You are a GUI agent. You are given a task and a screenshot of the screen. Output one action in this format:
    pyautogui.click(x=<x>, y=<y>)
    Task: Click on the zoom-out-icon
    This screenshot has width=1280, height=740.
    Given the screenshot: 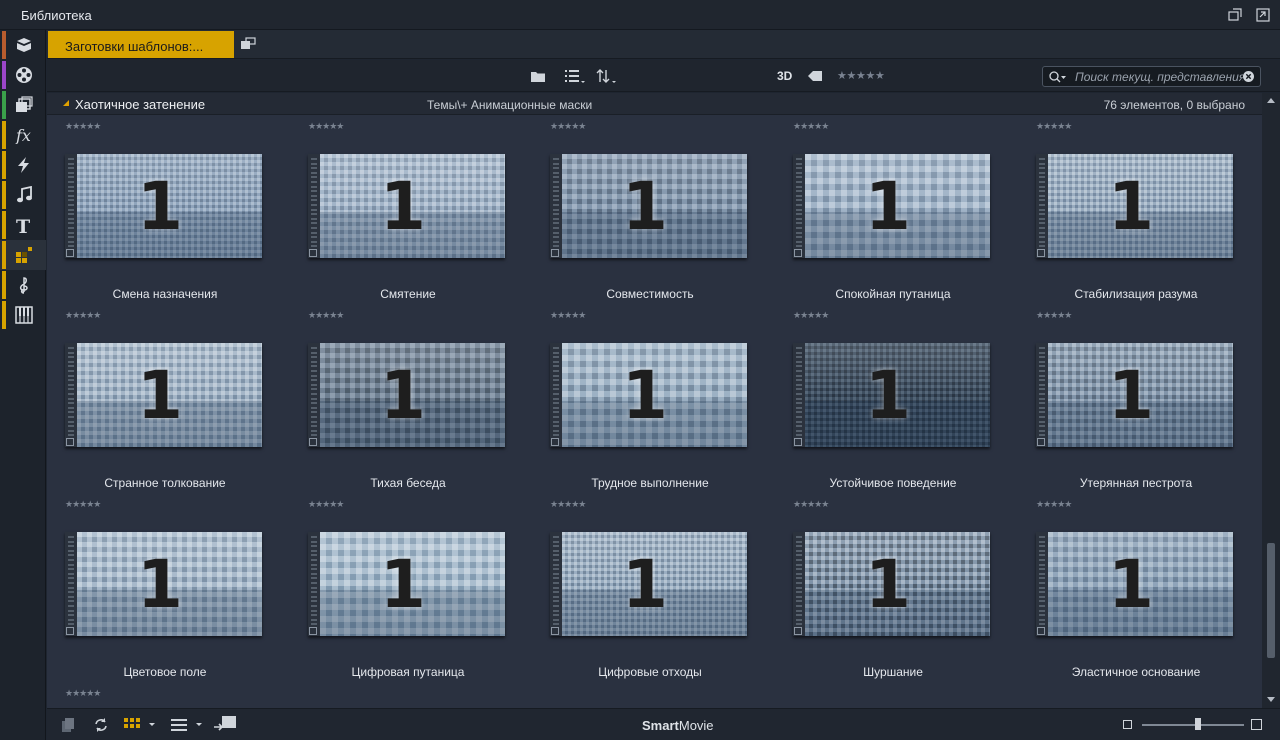 What is the action you would take?
    pyautogui.click(x=1127, y=724)
    